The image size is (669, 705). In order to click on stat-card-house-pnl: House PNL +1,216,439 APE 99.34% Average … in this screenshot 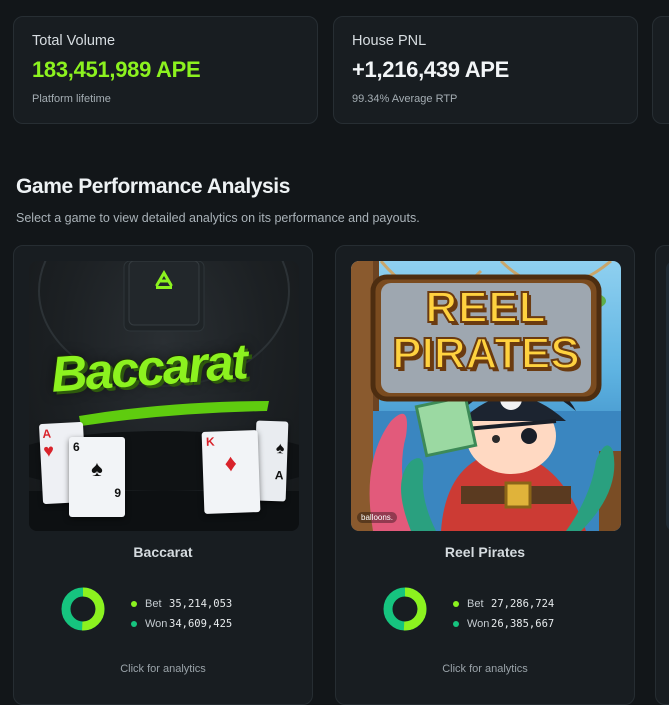, I will do `click(485, 70)`.